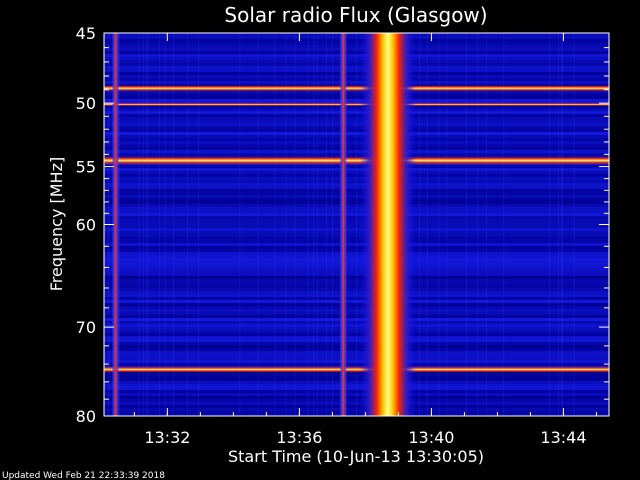  What do you see at coordinates (86, 416) in the screenshot?
I see `y-tick-label: 80` at bounding box center [86, 416].